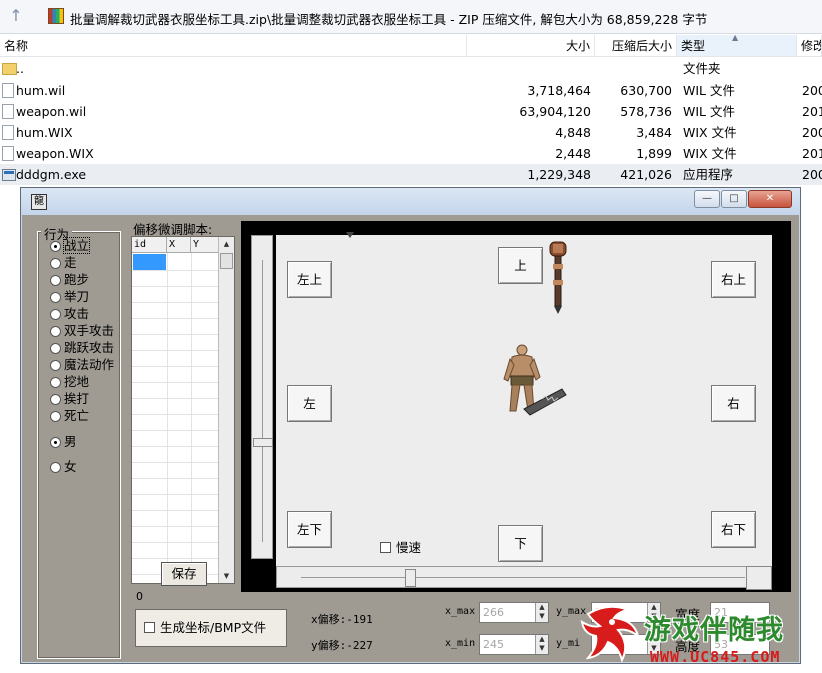 The image size is (822, 673). I want to click on file-row: hum.WIX 4,848 3,484 WIX 文件 200, so click(411, 132).